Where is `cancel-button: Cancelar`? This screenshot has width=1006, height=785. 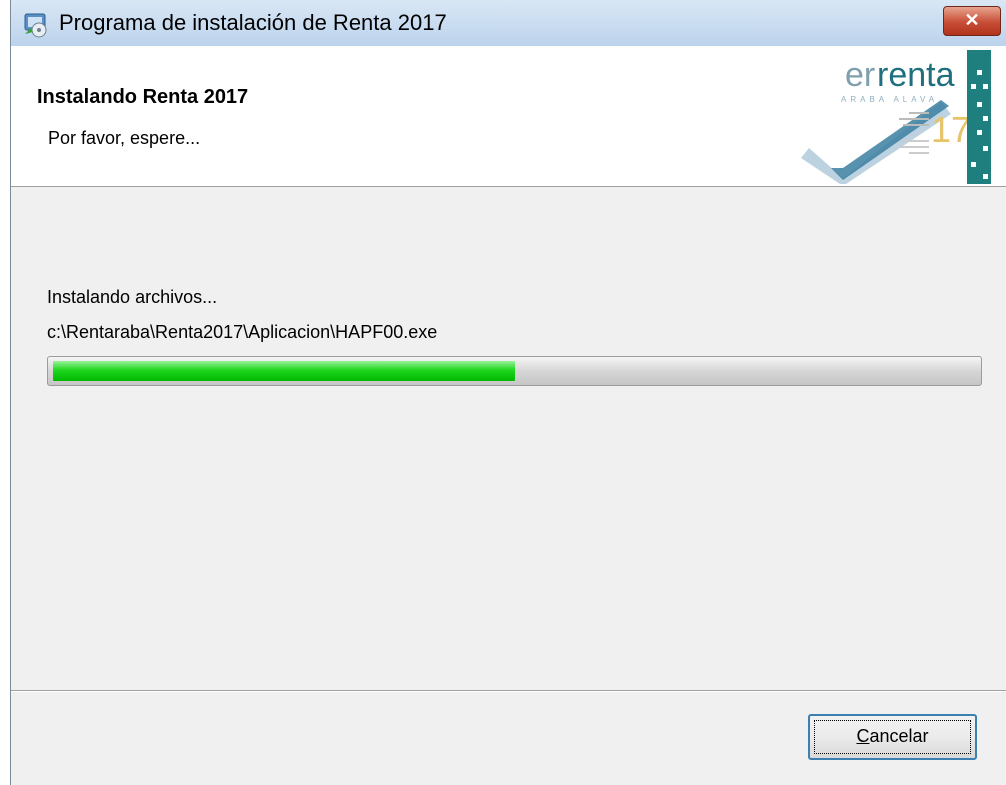
cancel-button: Cancelar is located at coordinates (892, 737).